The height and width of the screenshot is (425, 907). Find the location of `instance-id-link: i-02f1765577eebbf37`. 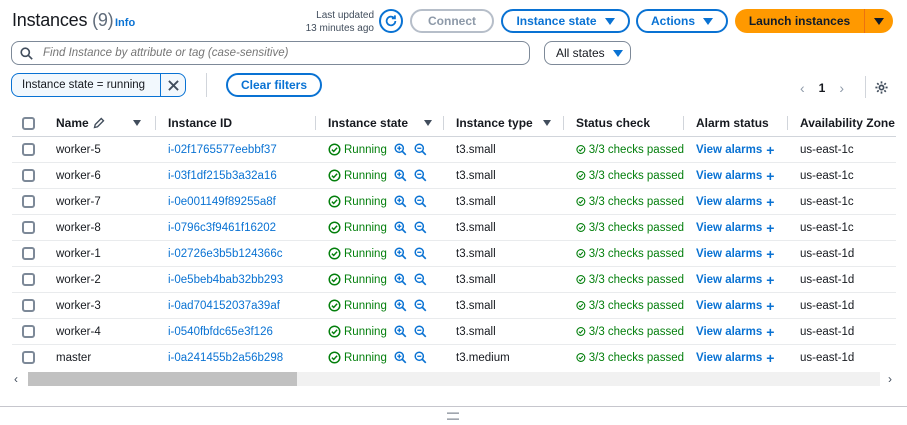

instance-id-link: i-02f1765577eebbf37 is located at coordinates (222, 150).